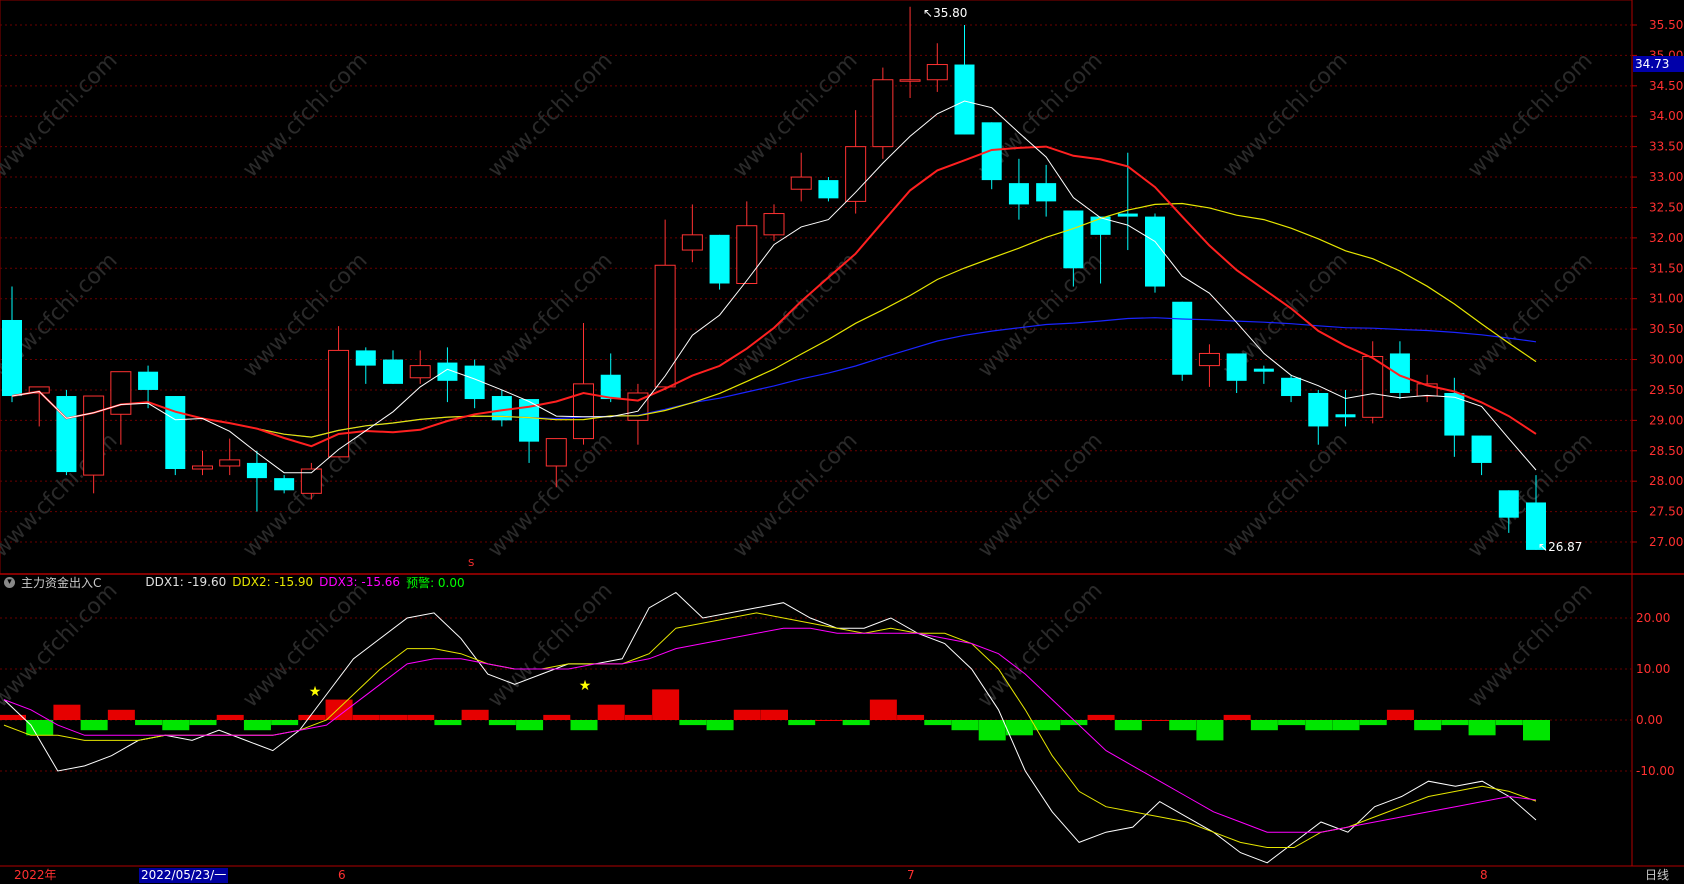 This screenshot has width=1684, height=884. I want to click on month-8-label: 8, so click(1484, 875).